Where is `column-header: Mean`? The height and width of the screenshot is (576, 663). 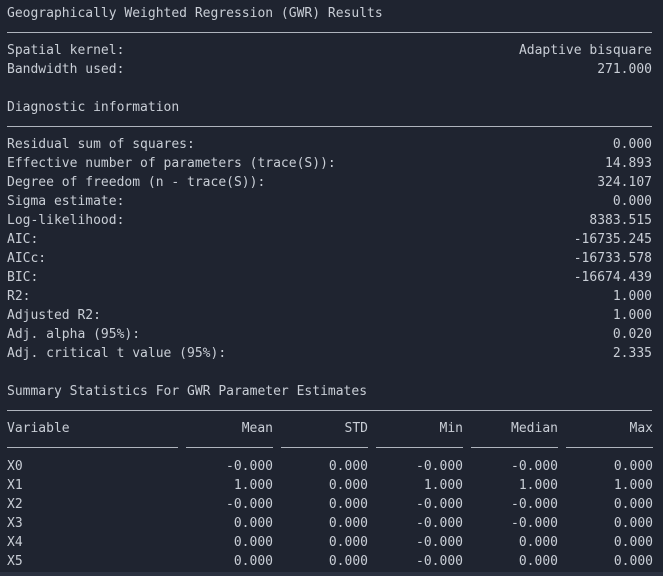
column-header: Mean is located at coordinates (257, 428).